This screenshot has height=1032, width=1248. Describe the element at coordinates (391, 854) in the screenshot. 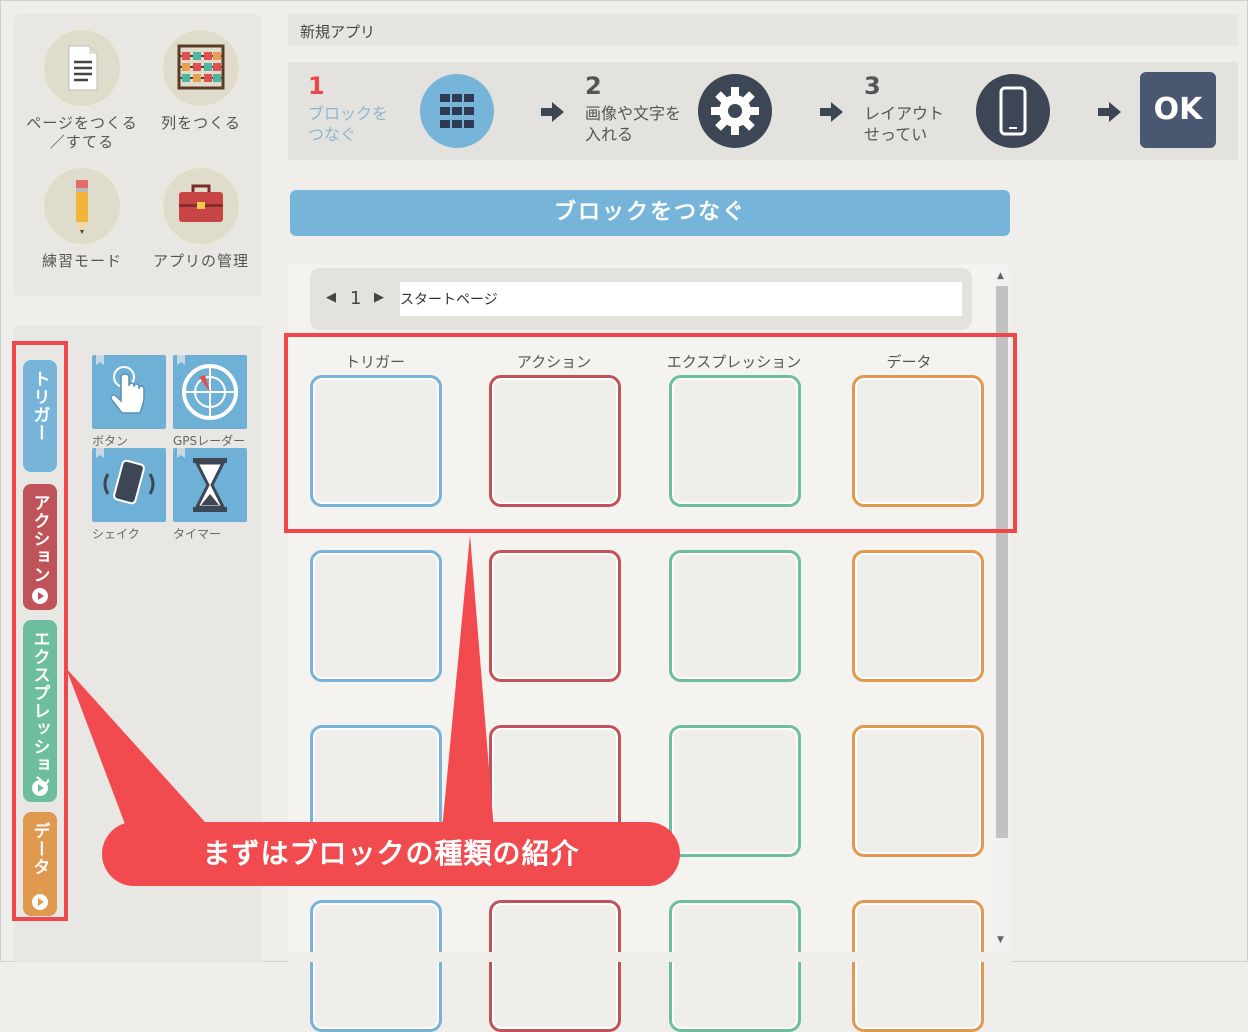

I see `annotation-callout: まずはブロックの種類の紹介` at that location.